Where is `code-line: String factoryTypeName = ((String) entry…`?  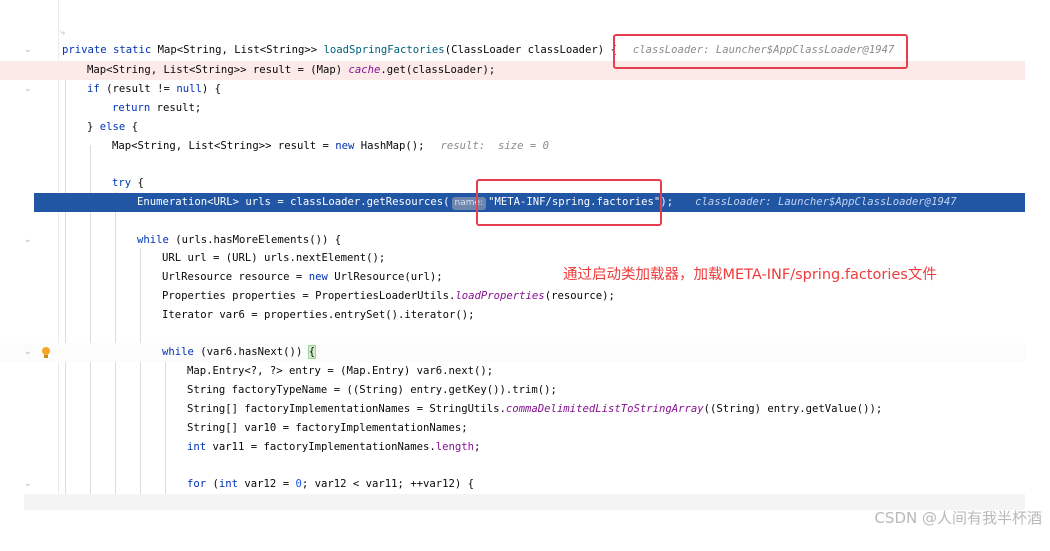 code-line: String factoryTypeName = ((String) entry… is located at coordinates (512, 390).